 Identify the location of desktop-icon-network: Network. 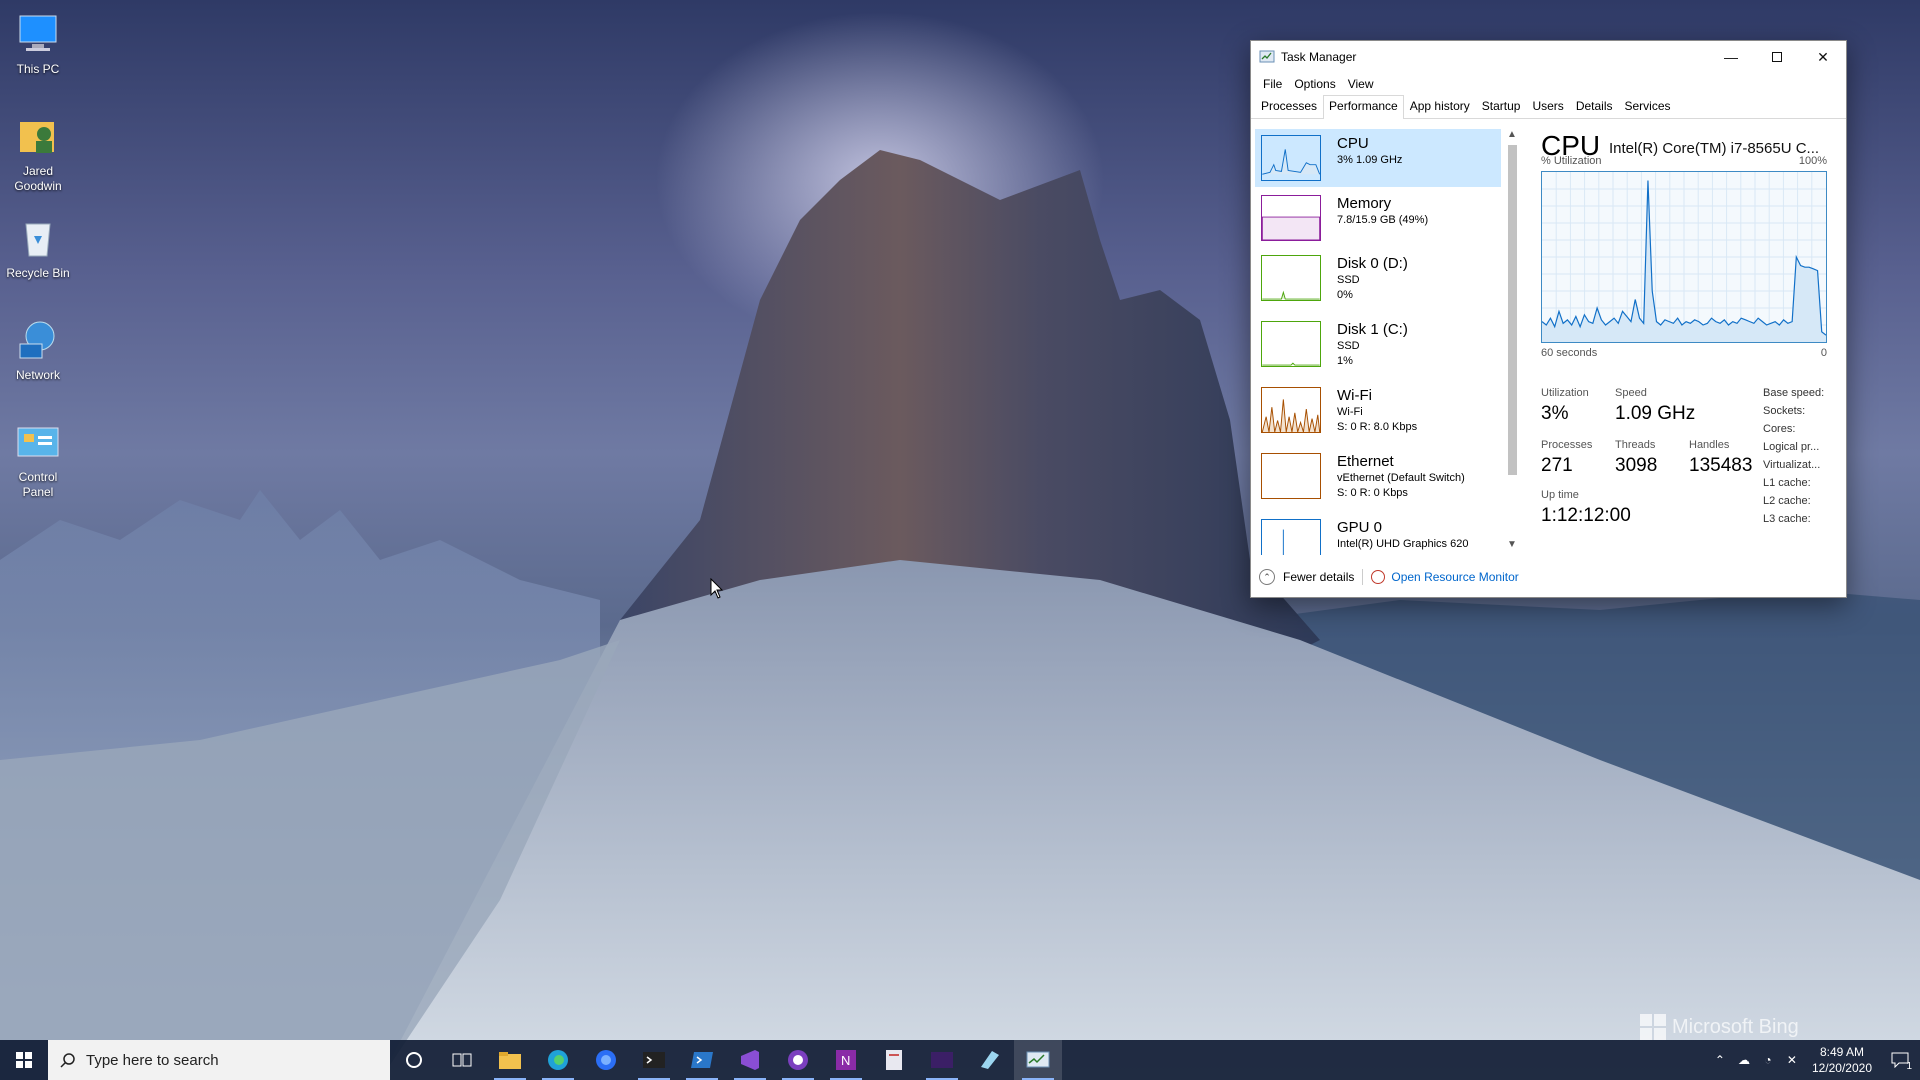
(38, 349).